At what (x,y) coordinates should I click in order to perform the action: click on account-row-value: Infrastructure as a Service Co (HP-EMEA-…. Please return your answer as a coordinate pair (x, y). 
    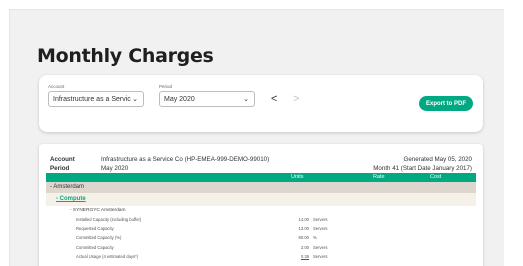
    Looking at the image, I should click on (185, 159).